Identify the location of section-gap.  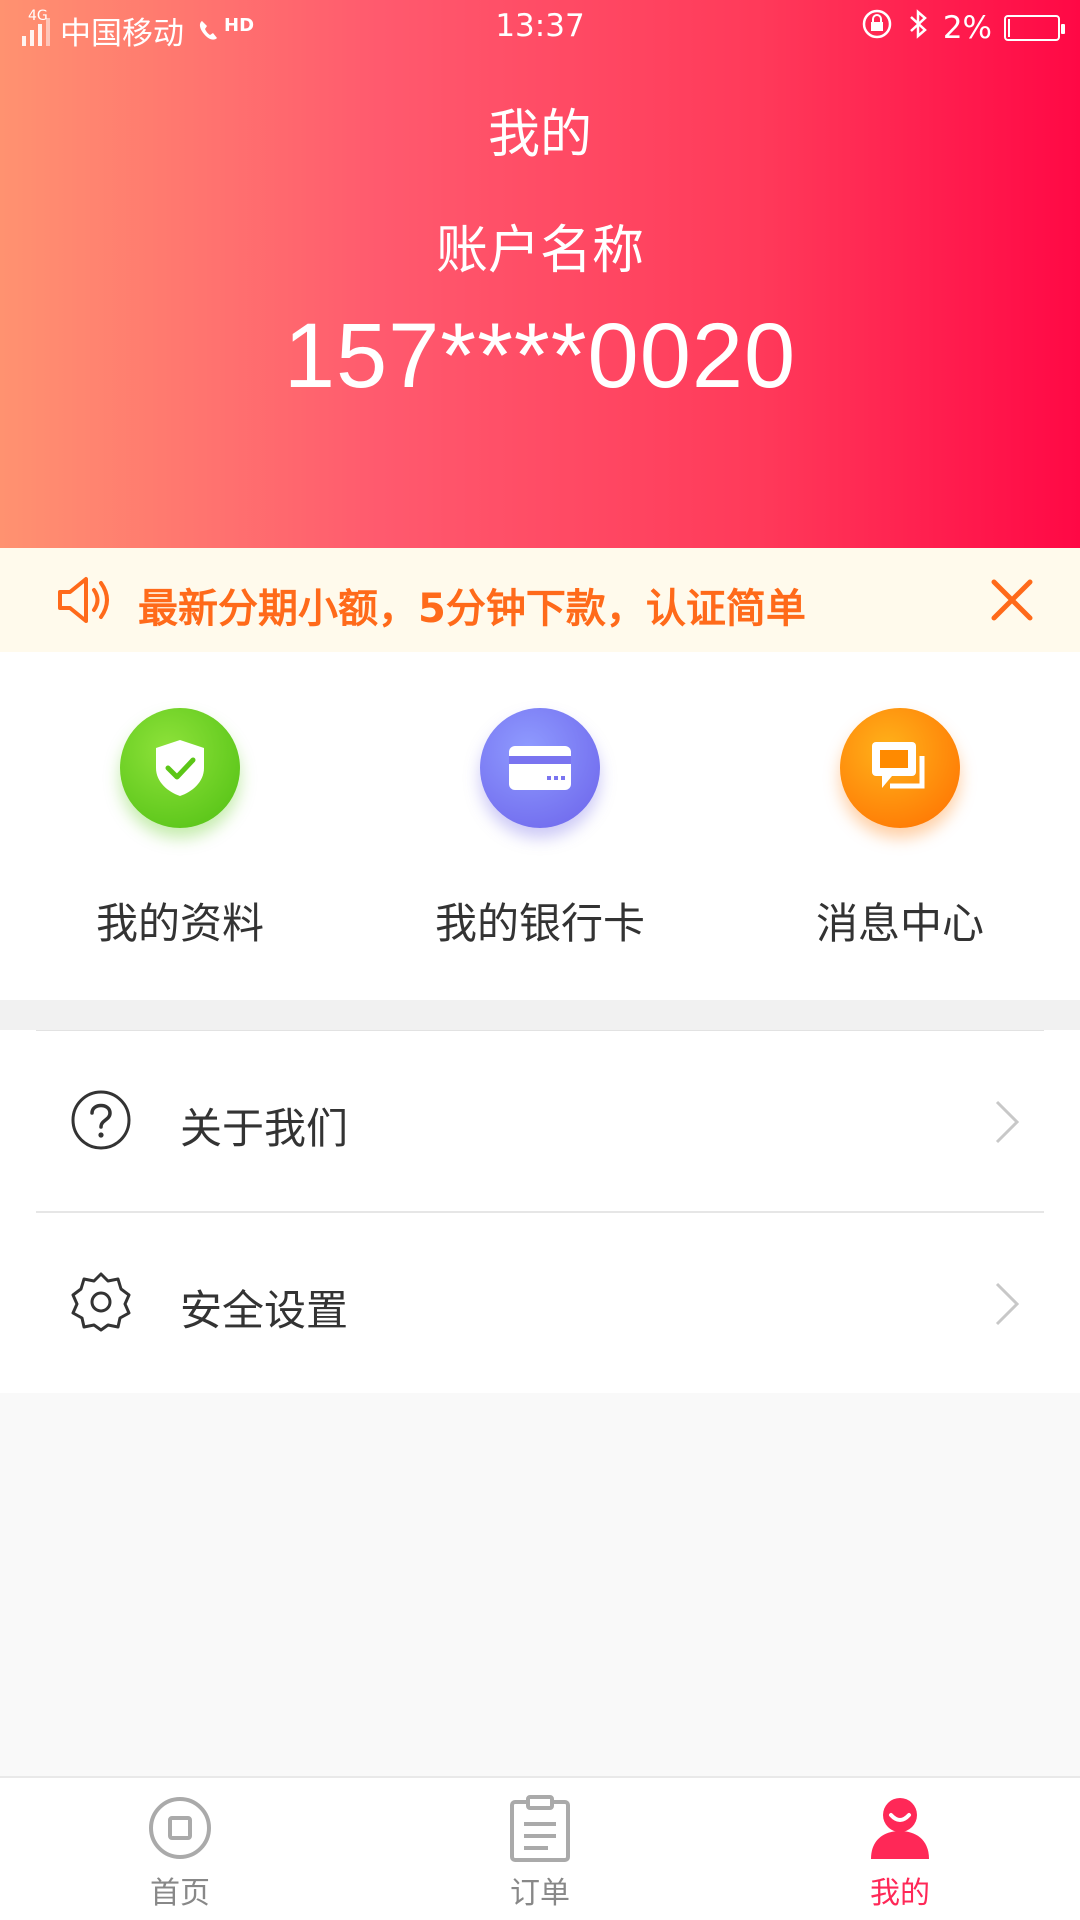
(540, 1015).